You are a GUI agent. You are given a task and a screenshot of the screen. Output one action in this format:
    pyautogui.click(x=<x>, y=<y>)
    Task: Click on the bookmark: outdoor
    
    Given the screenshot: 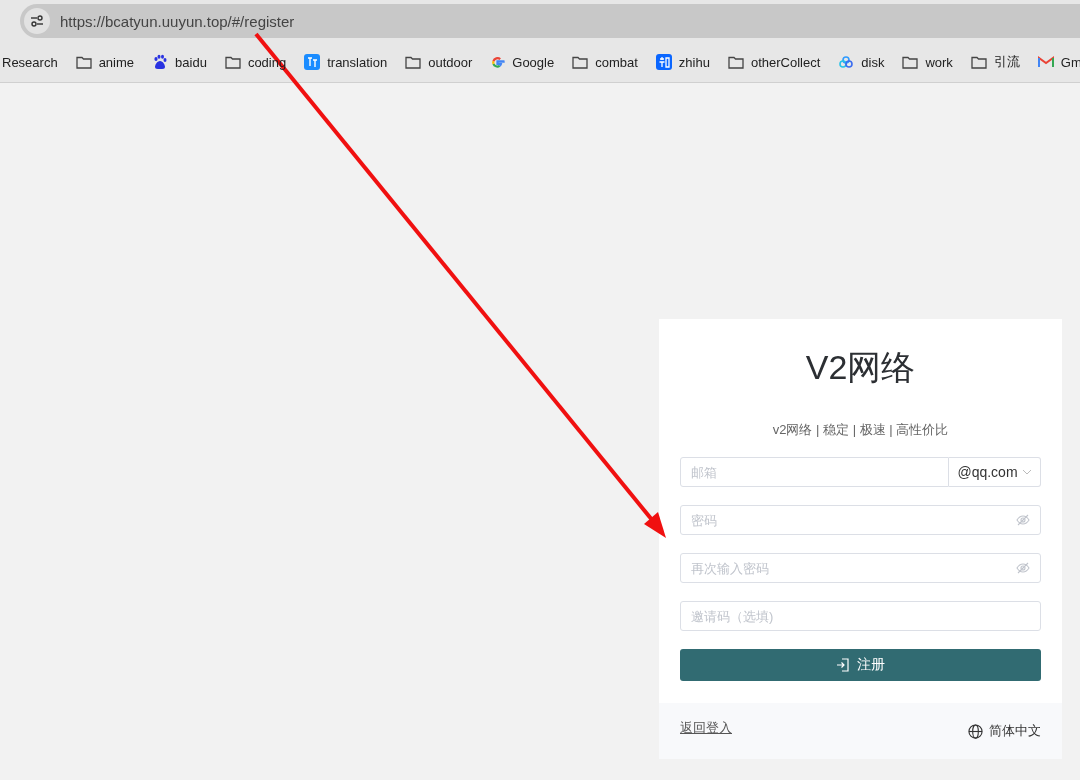 What is the action you would take?
    pyautogui.click(x=439, y=62)
    